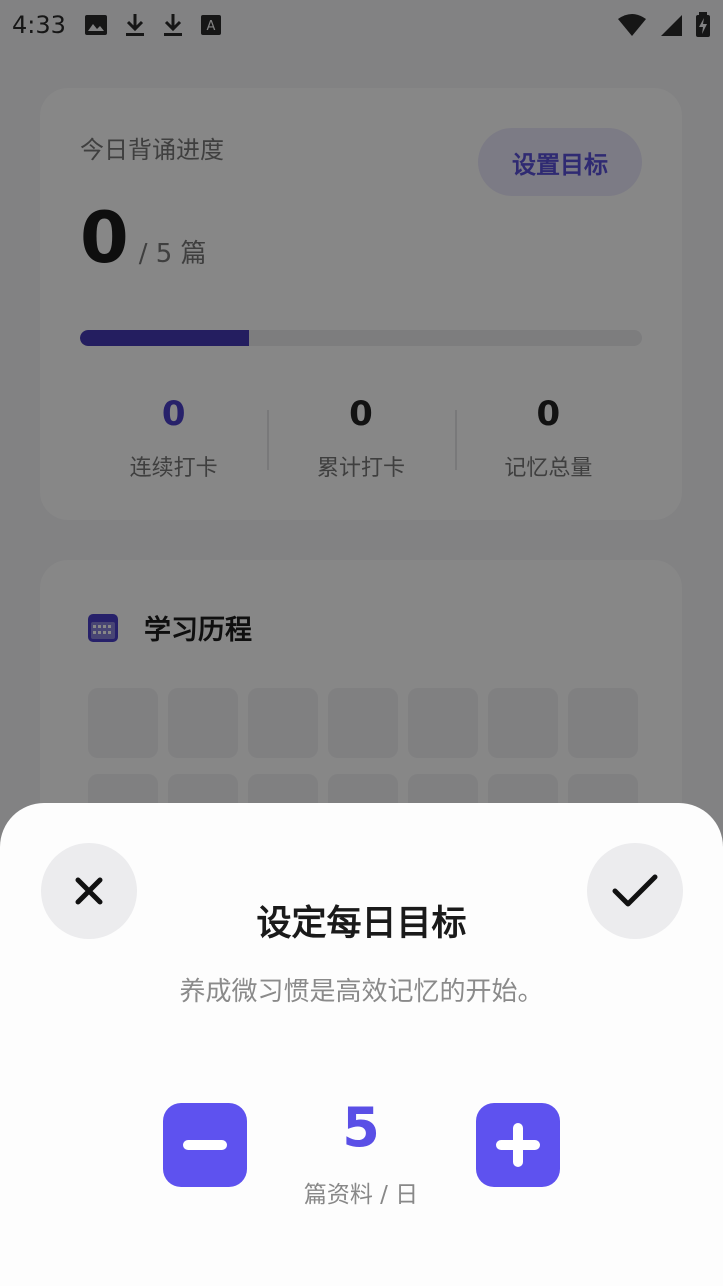  Describe the element at coordinates (361, 1127) in the screenshot. I see `goal-value: 5` at that location.